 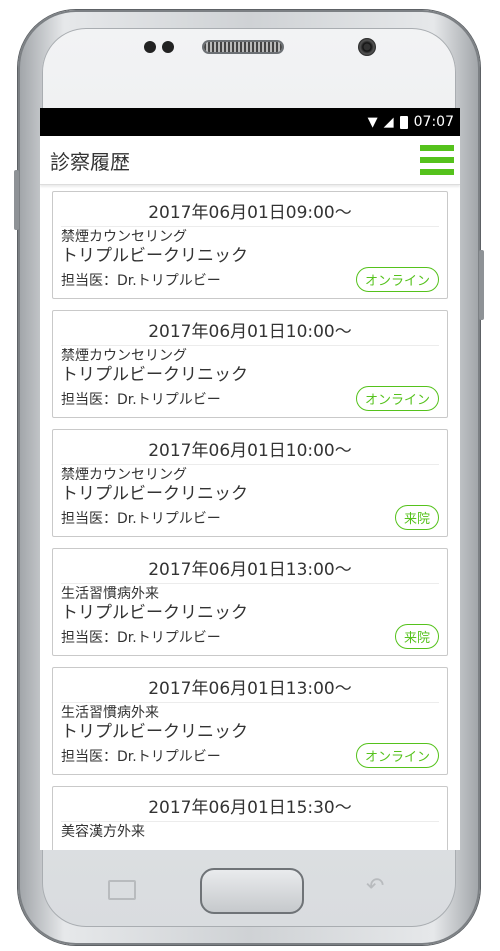 What do you see at coordinates (122, 890) in the screenshot?
I see `recent-apps-key` at bounding box center [122, 890].